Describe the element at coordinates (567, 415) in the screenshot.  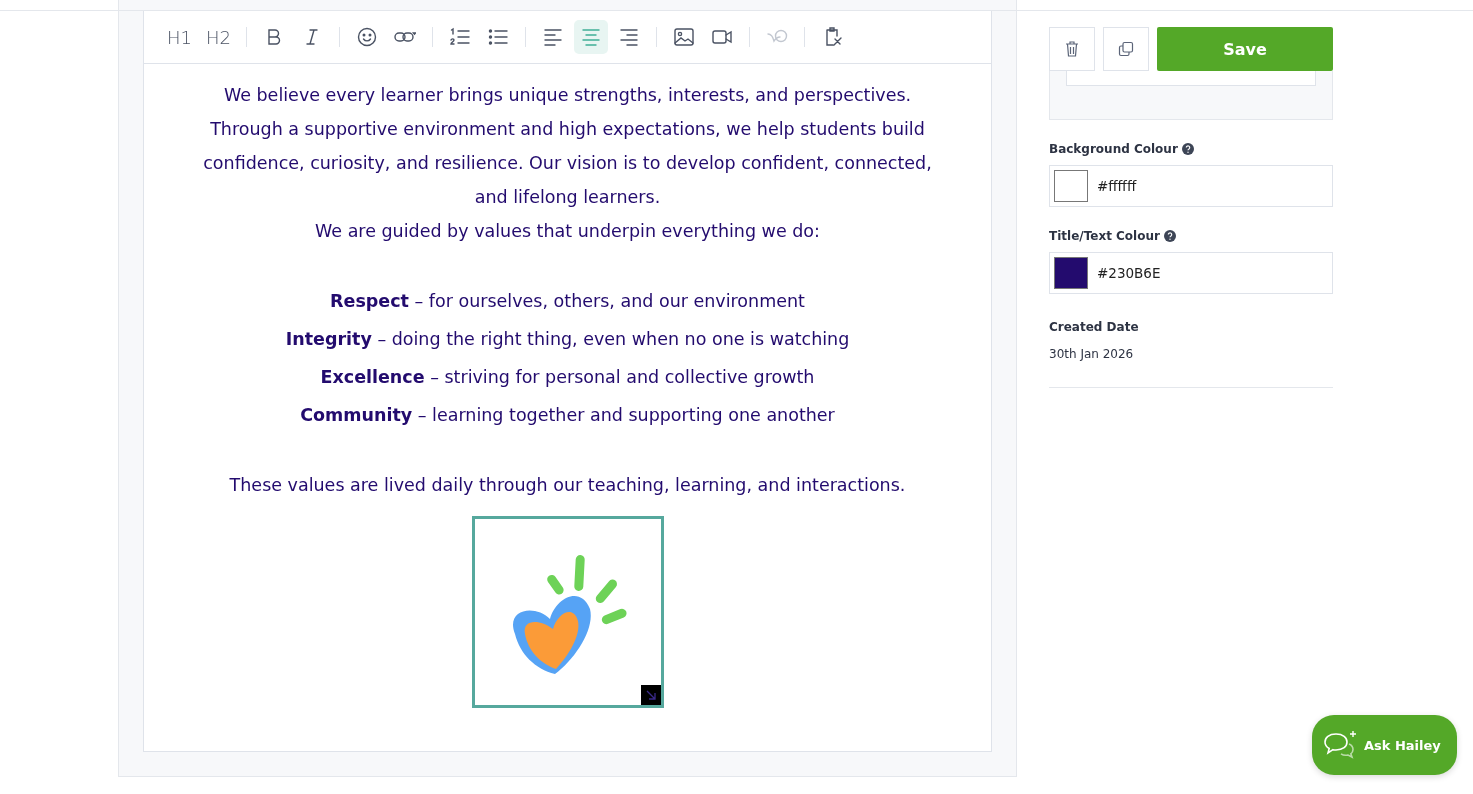
I see `value-line: Community – learning together and supporting one another` at that location.